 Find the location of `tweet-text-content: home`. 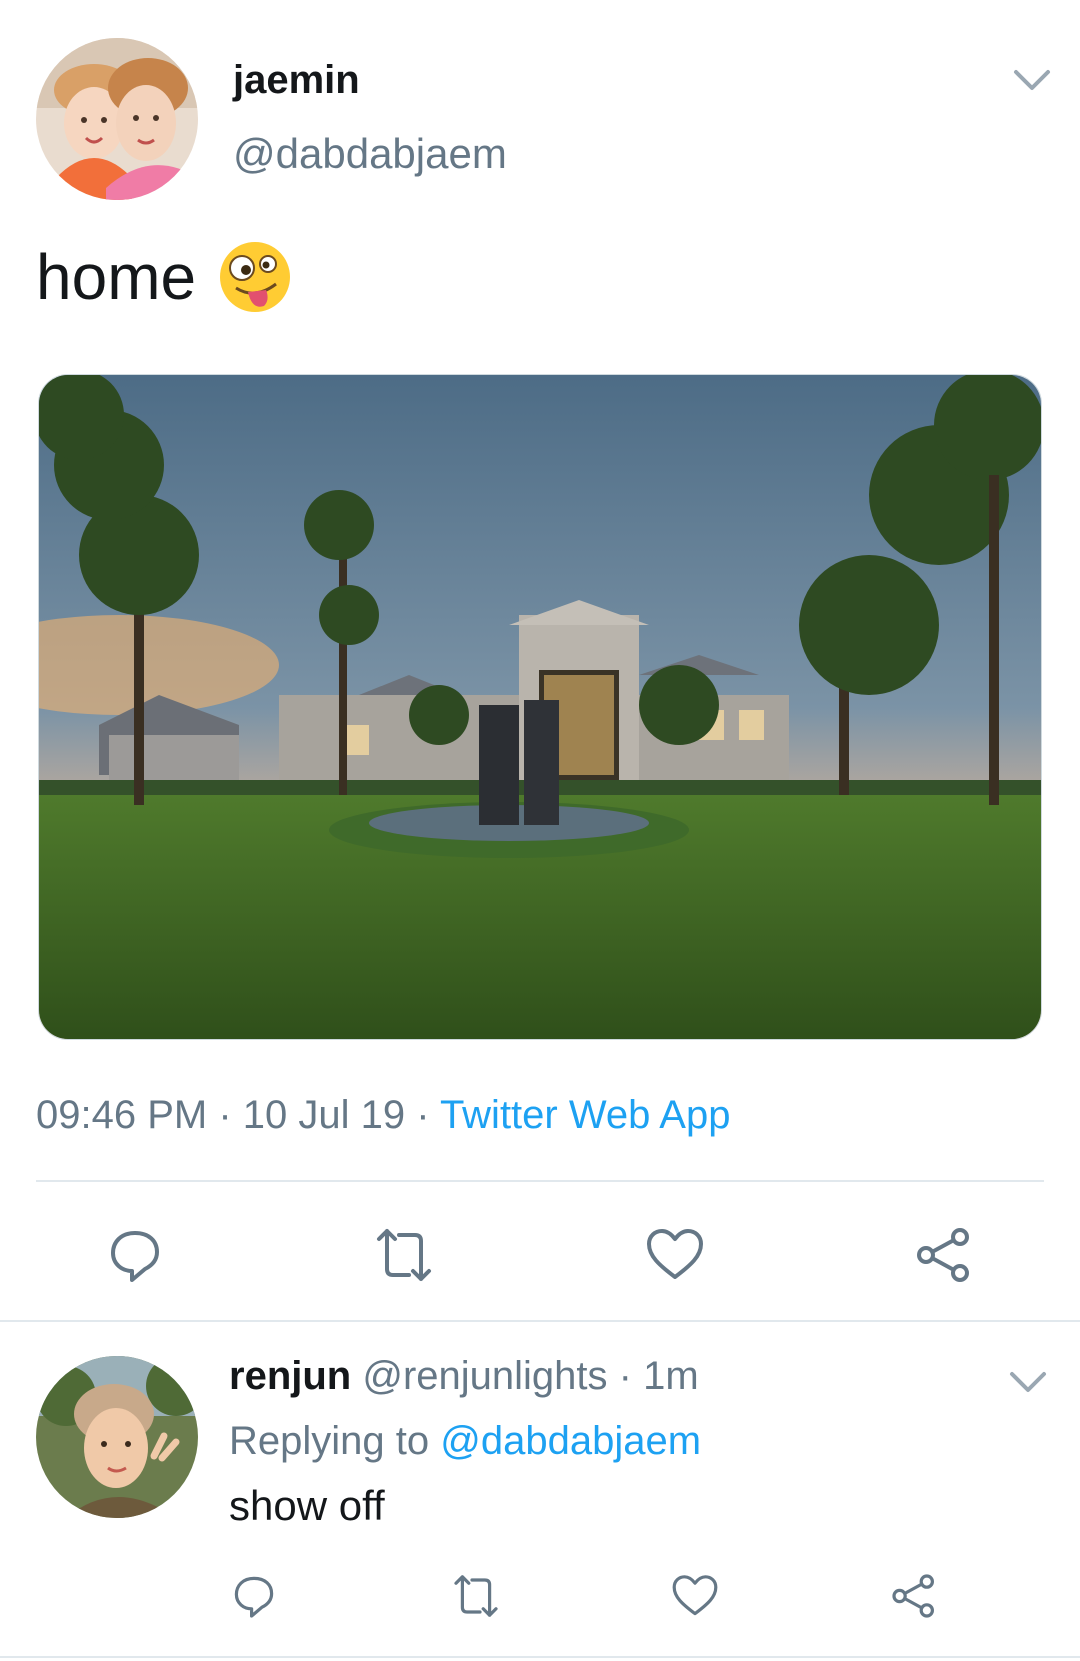

tweet-text-content: home is located at coordinates (116, 277).